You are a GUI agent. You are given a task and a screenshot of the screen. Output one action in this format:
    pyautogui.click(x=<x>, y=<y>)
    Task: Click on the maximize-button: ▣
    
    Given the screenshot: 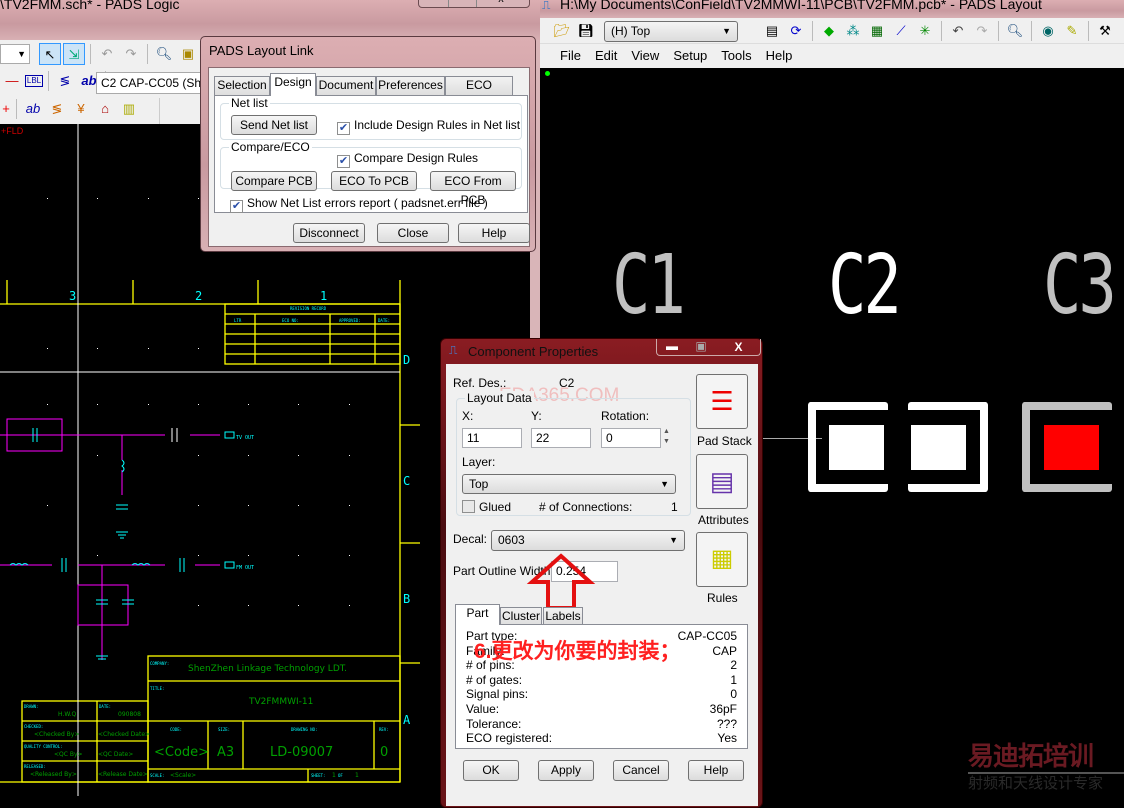 What is the action you would take?
    pyautogui.click(x=701, y=347)
    